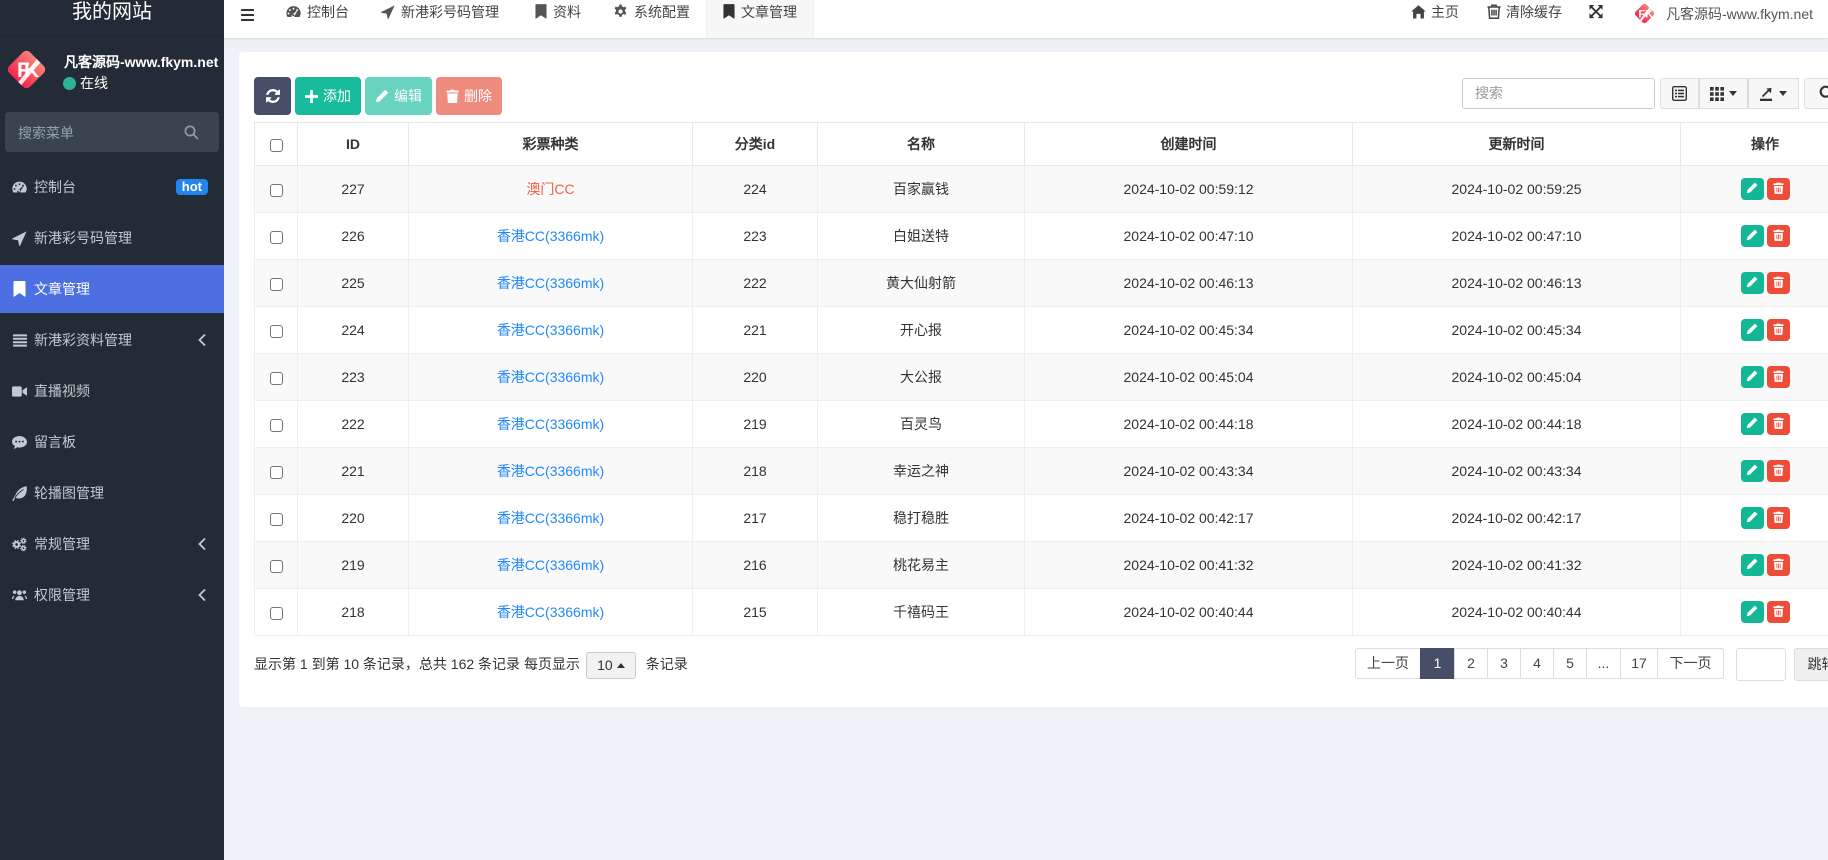 The image size is (1828, 860). I want to click on svg-text: FK, so click(1645, 14).